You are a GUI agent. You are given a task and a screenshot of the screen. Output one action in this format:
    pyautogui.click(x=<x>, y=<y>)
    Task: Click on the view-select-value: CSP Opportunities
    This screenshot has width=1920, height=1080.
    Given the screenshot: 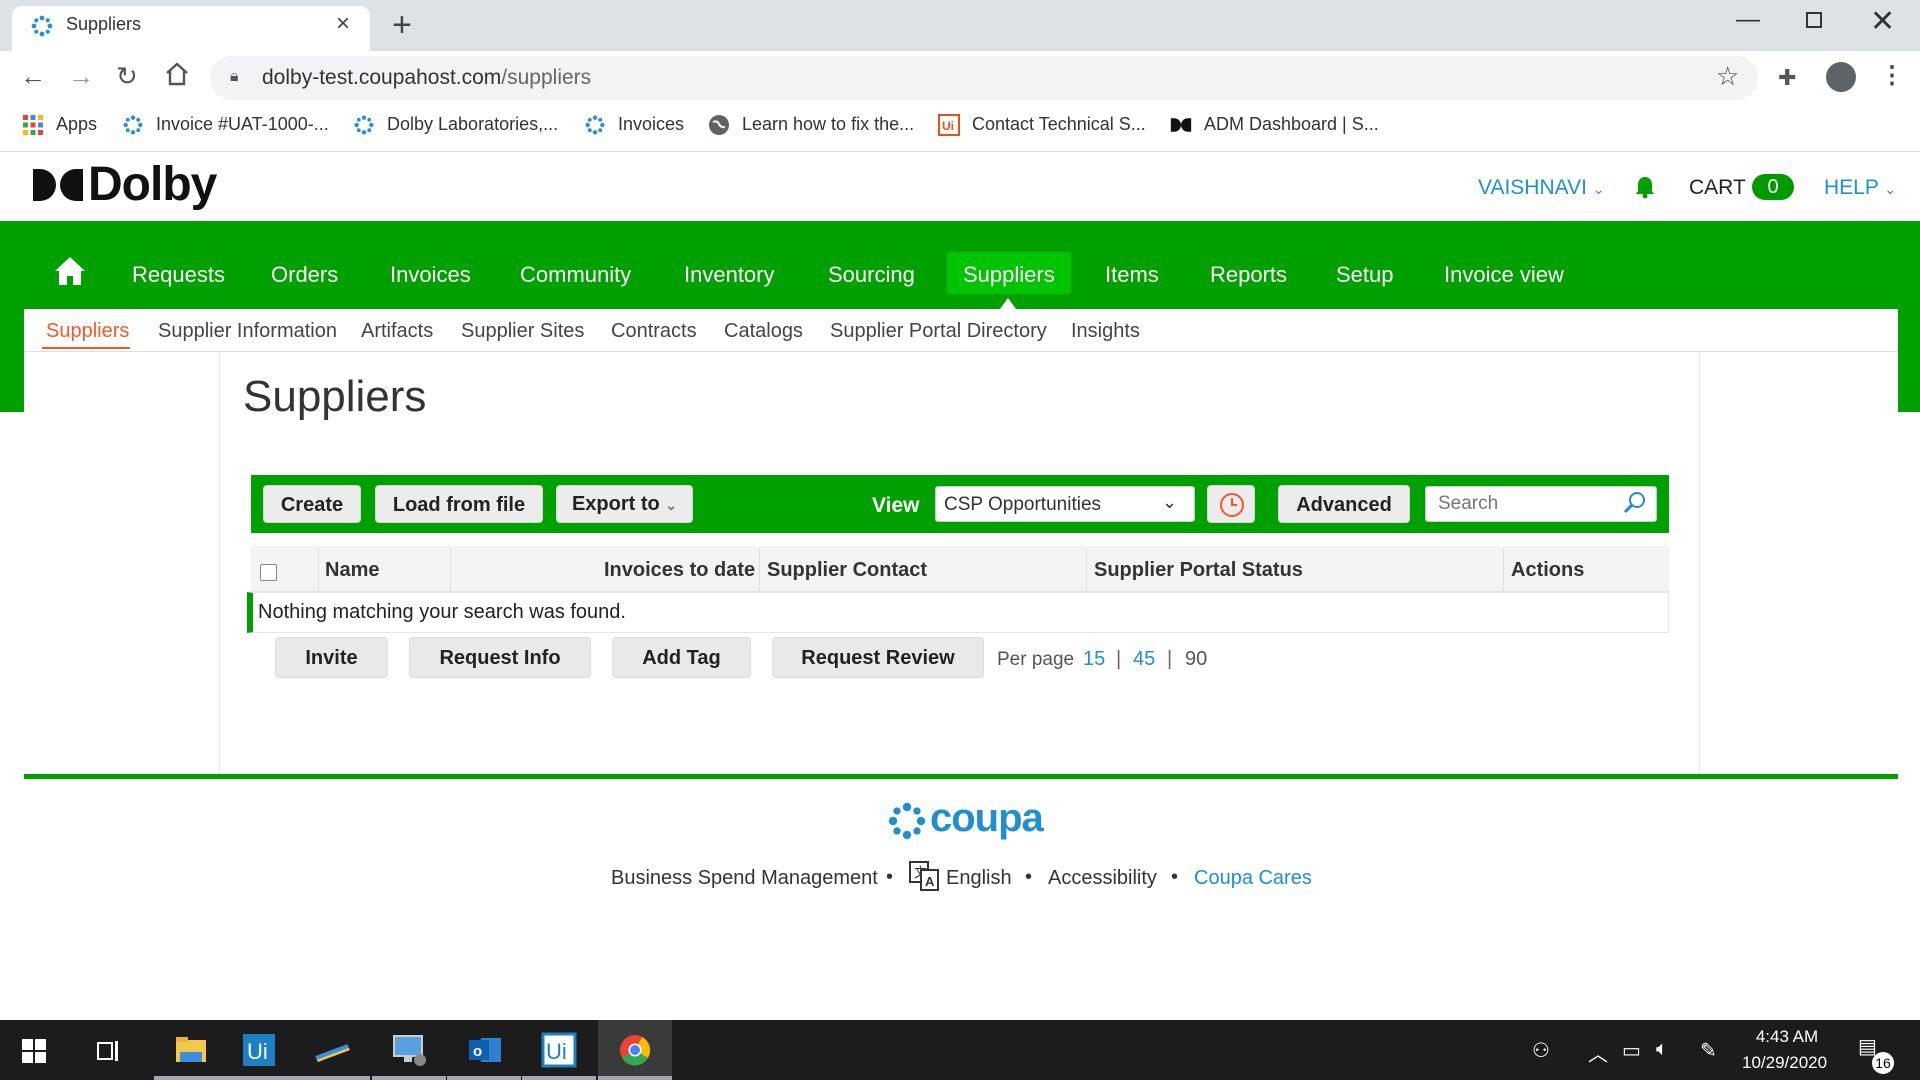 What is the action you would take?
    pyautogui.click(x=1022, y=505)
    